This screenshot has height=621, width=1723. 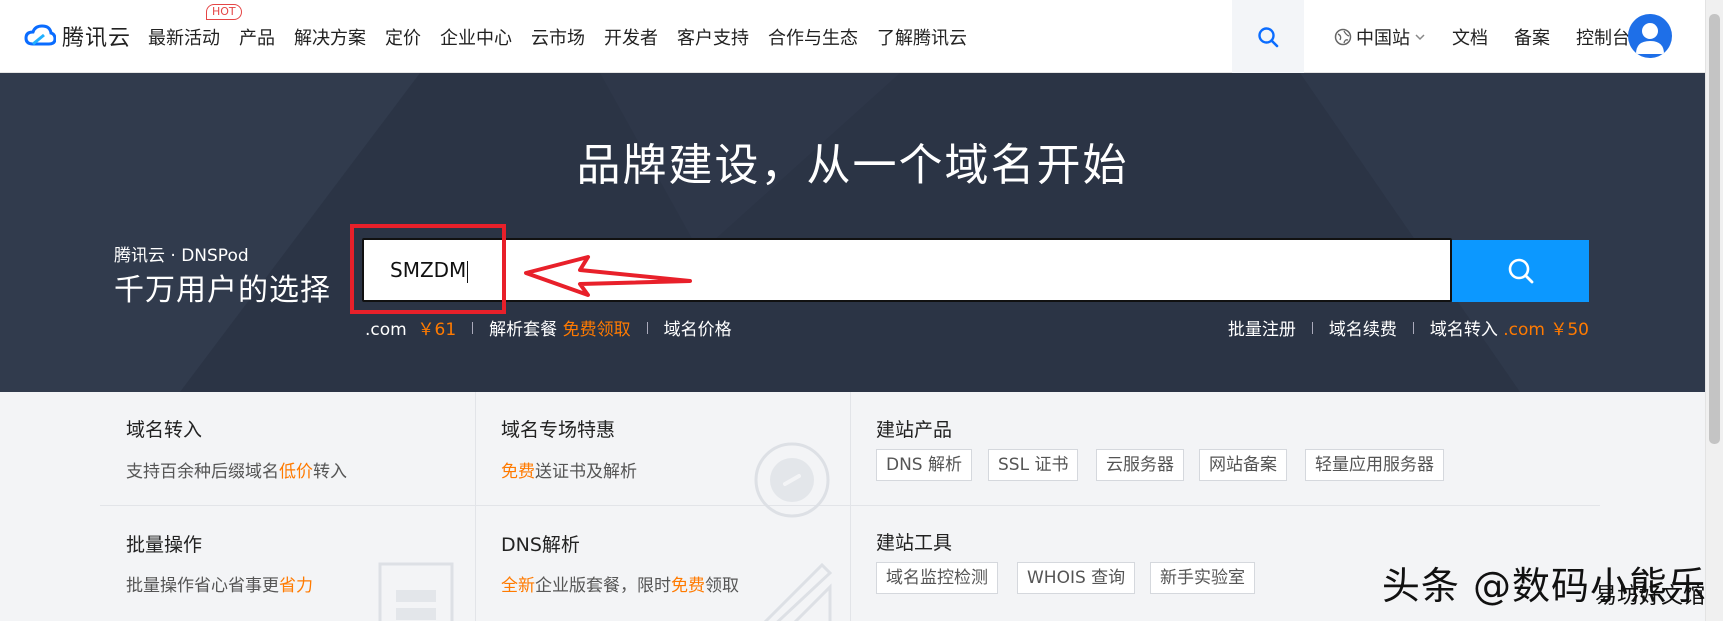 I want to click on parse-package-link: 解析套餐 免费领取, so click(x=559, y=327).